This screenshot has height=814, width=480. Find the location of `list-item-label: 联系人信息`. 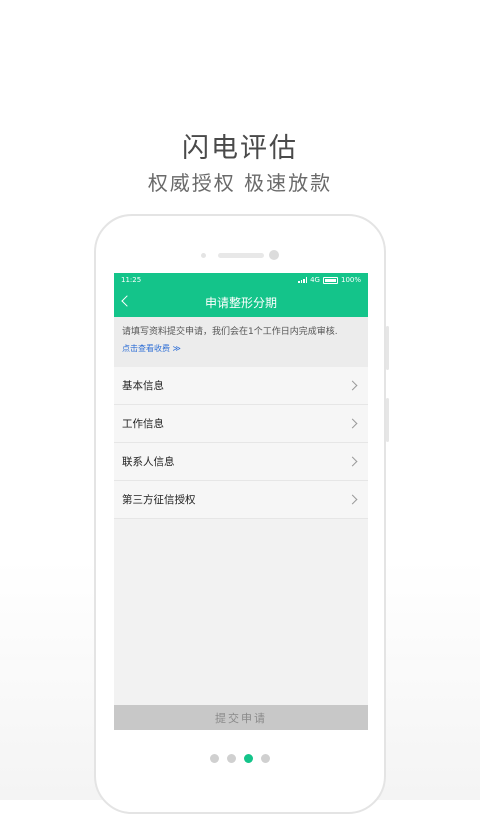

list-item-label: 联系人信息 is located at coordinates (148, 462).